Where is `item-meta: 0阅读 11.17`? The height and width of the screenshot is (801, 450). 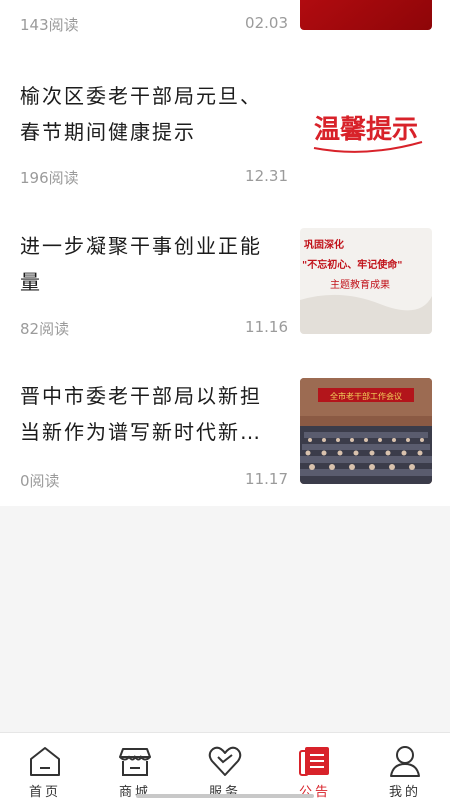 item-meta: 0阅读 11.17 is located at coordinates (154, 480).